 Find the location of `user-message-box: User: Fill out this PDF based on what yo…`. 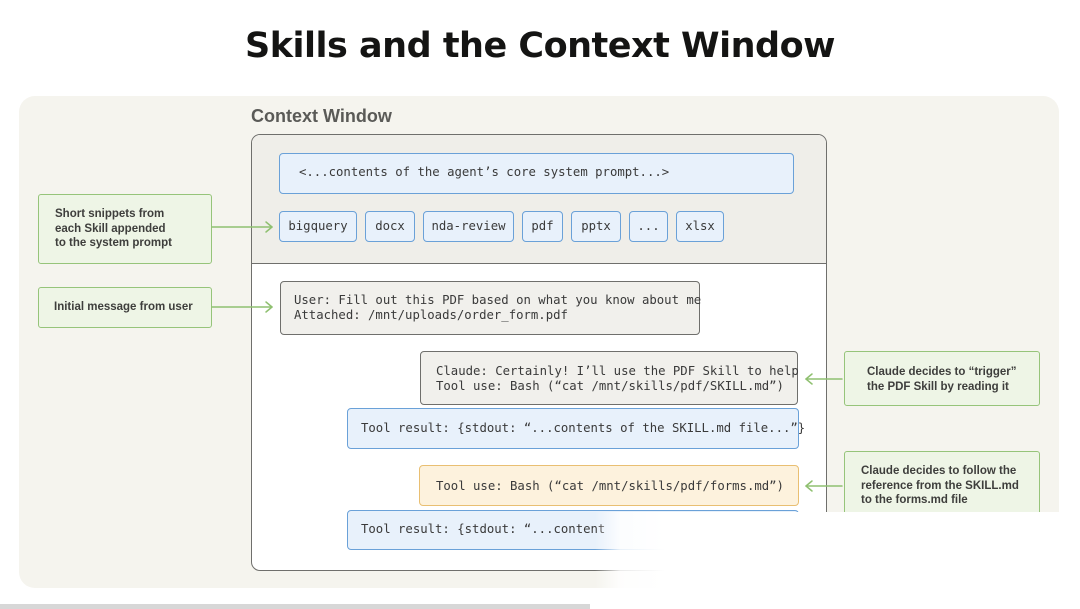

user-message-box: User: Fill out this PDF based on what yo… is located at coordinates (490, 308).